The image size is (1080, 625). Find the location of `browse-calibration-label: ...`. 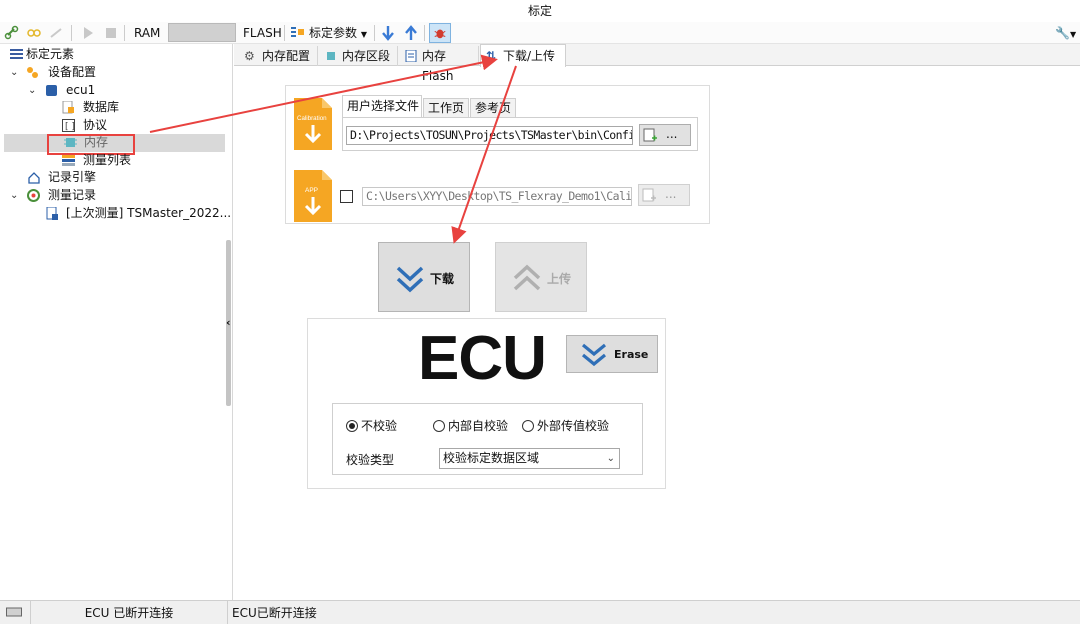

browse-calibration-label: ... is located at coordinates (672, 134).